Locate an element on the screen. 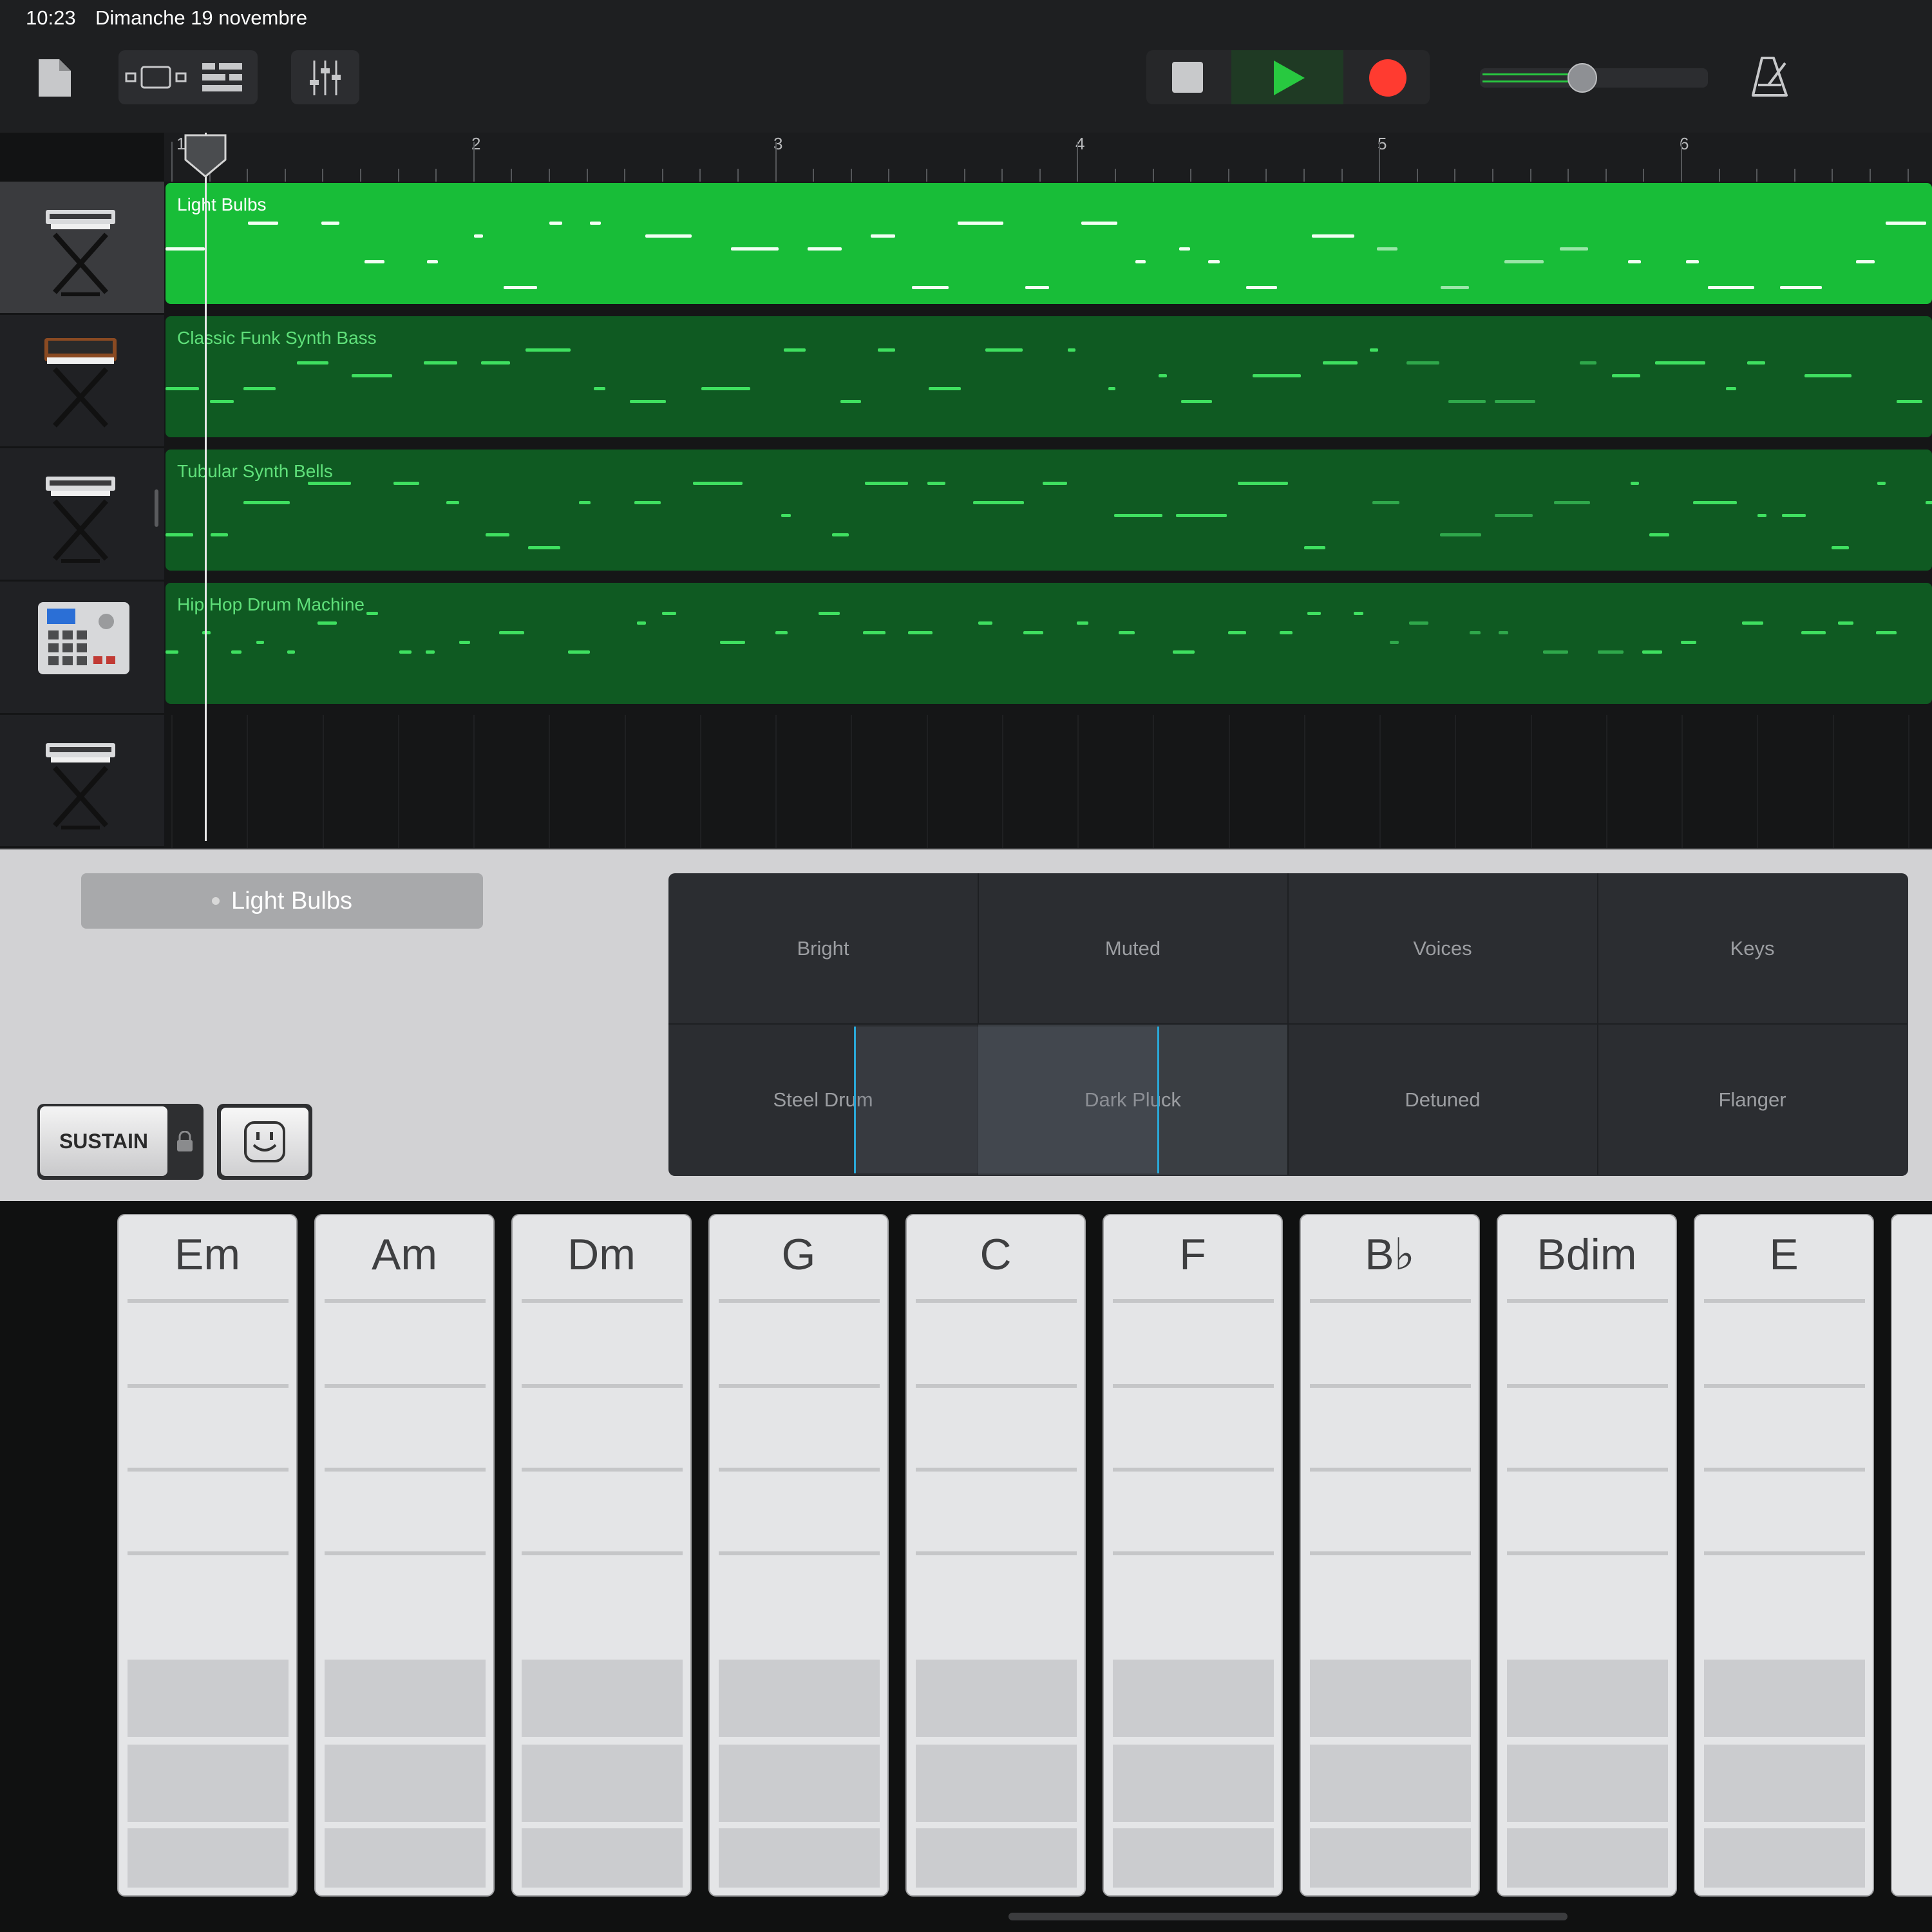 The height and width of the screenshot is (1932, 1932). home-indicator is located at coordinates (1288, 1917).